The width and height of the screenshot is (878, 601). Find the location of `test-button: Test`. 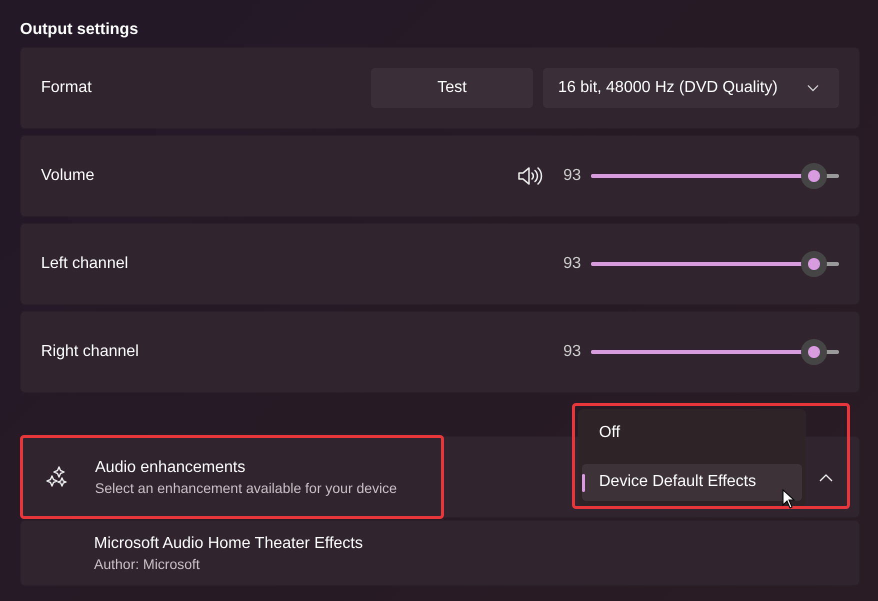

test-button: Test is located at coordinates (452, 88).